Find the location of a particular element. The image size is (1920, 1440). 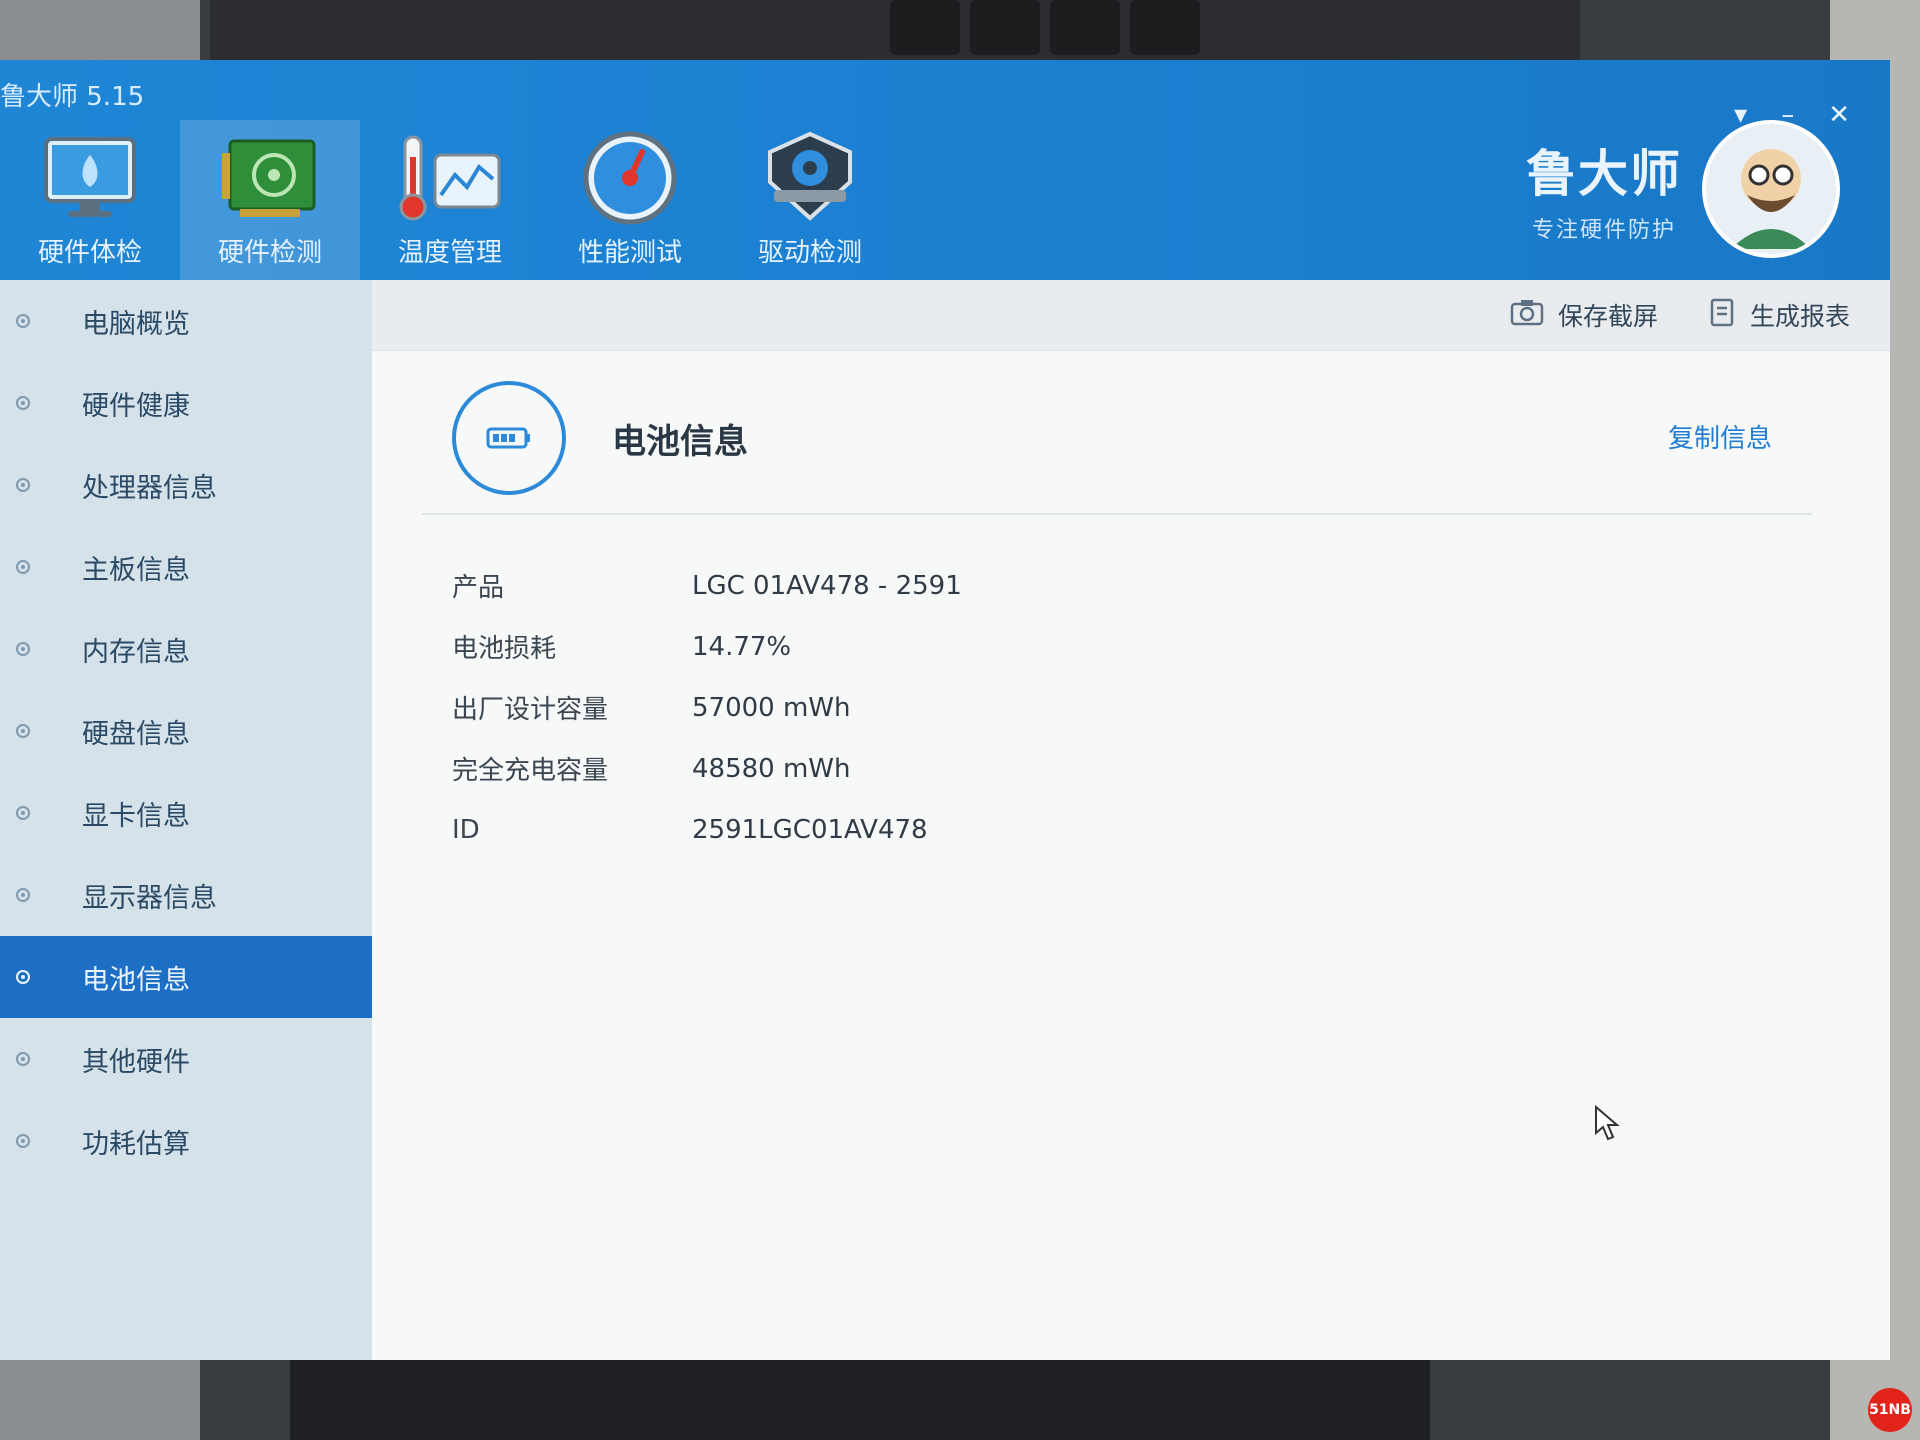

save-screenshot-button: 保存截屏 is located at coordinates (1584, 315).